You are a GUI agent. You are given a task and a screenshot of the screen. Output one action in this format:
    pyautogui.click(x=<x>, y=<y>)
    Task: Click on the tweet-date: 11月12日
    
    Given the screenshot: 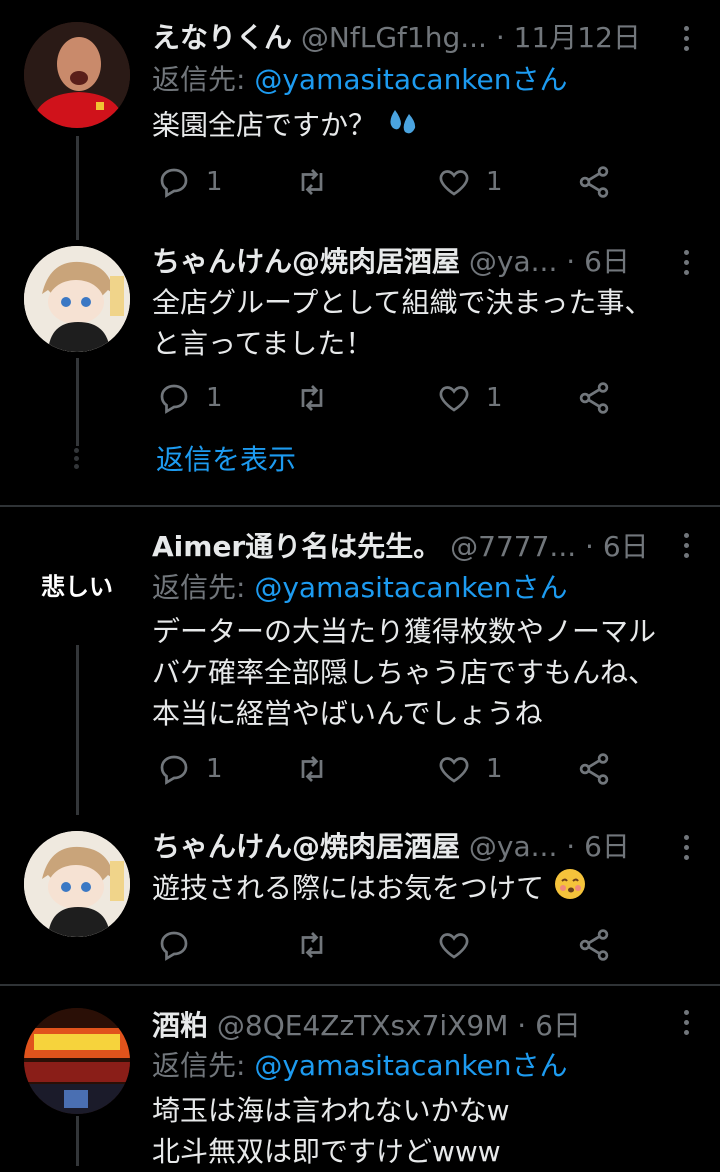 What is the action you would take?
    pyautogui.click(x=577, y=37)
    